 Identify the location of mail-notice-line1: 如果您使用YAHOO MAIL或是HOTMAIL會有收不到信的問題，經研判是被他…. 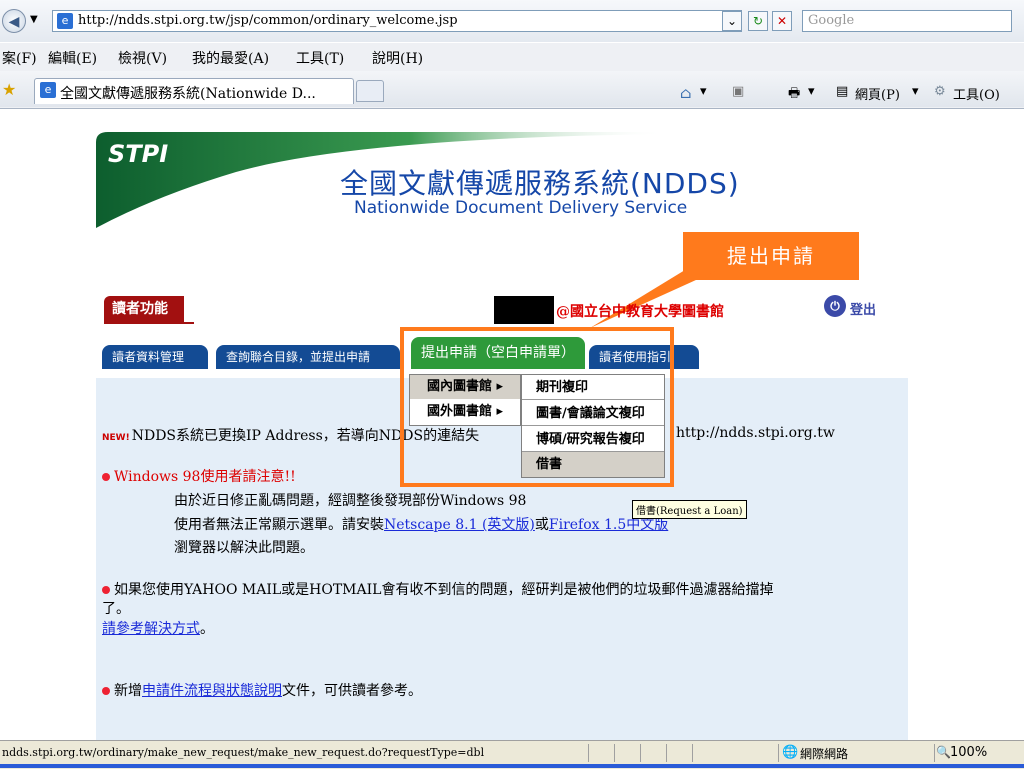
(437, 589).